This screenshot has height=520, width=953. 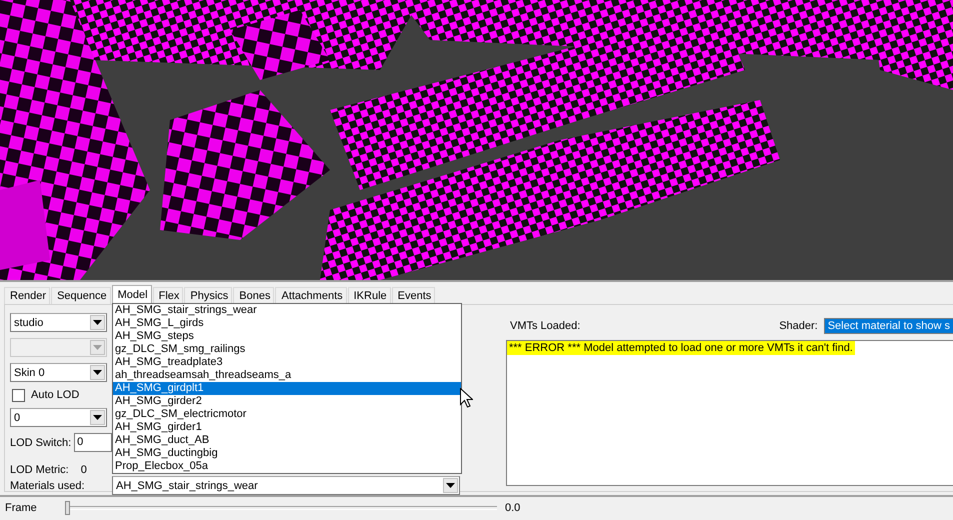 I want to click on dropdown: 0, so click(x=58, y=417).